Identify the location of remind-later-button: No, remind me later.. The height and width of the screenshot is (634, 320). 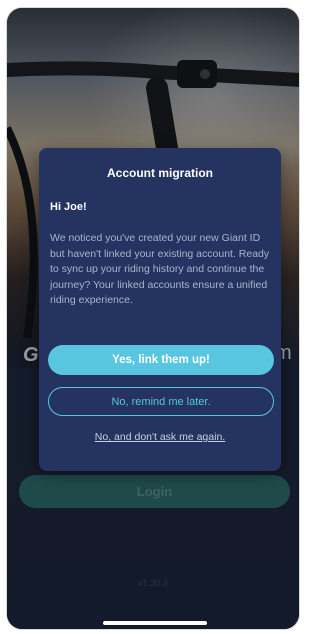
(161, 401).